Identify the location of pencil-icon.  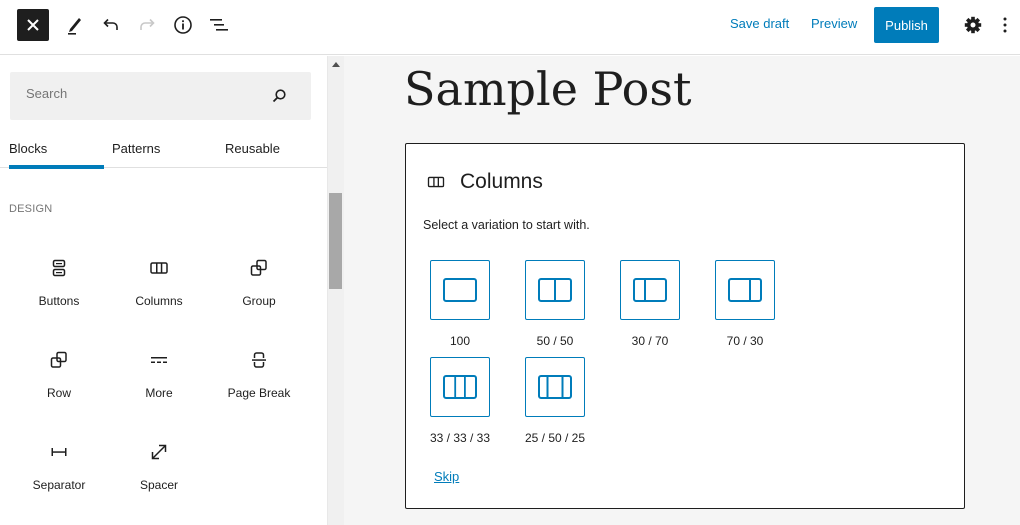
(74, 26).